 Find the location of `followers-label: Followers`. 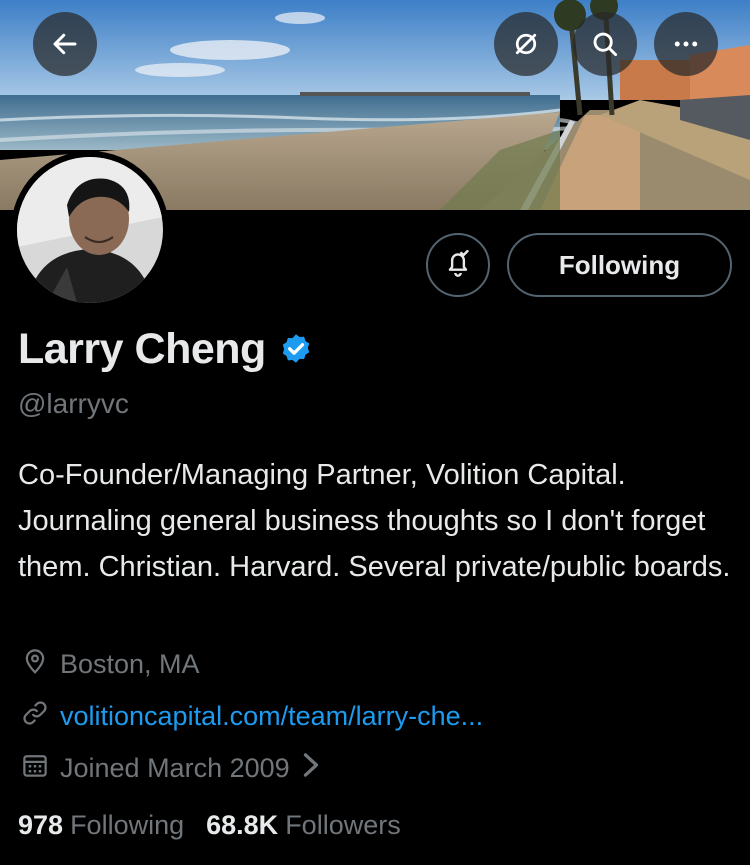

followers-label: Followers is located at coordinates (343, 825).